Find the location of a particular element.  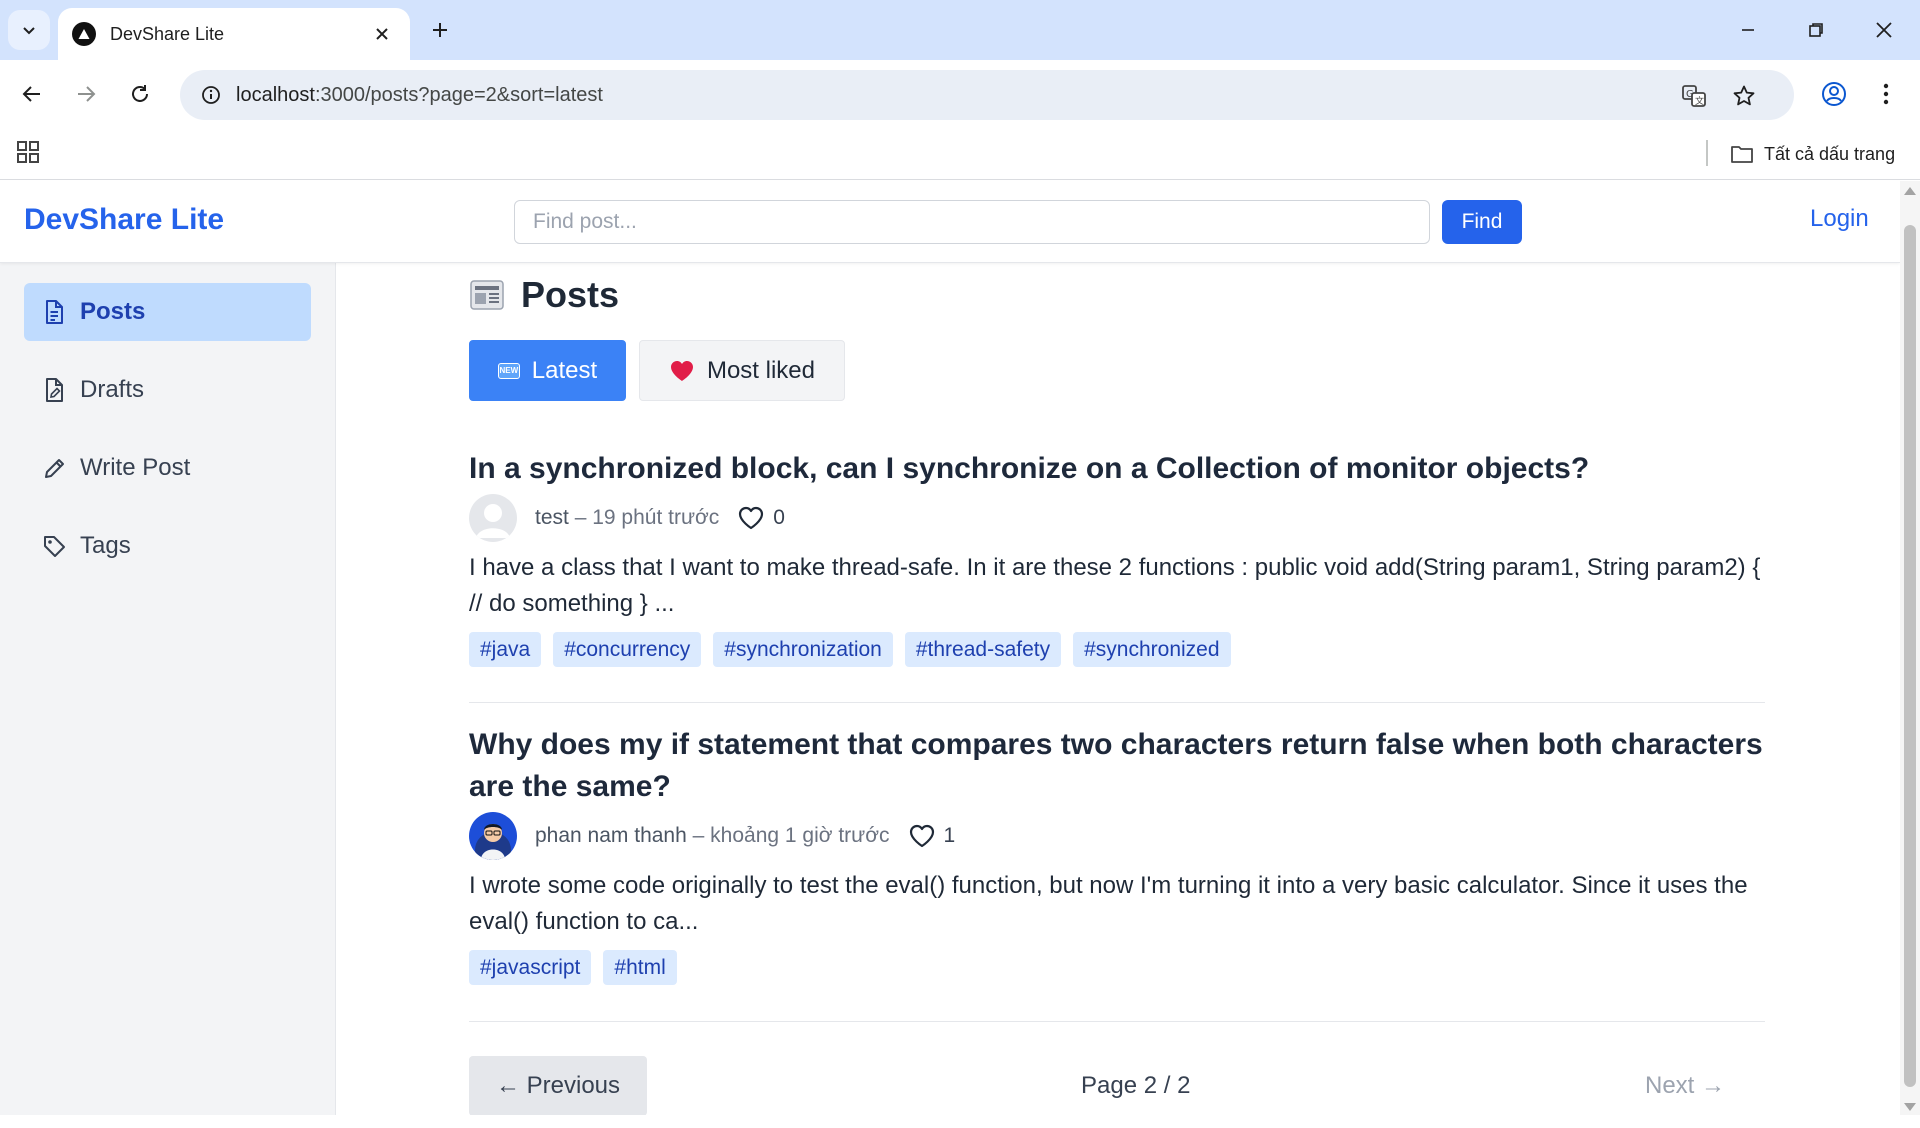

close-window-button is located at coordinates (1884, 30).